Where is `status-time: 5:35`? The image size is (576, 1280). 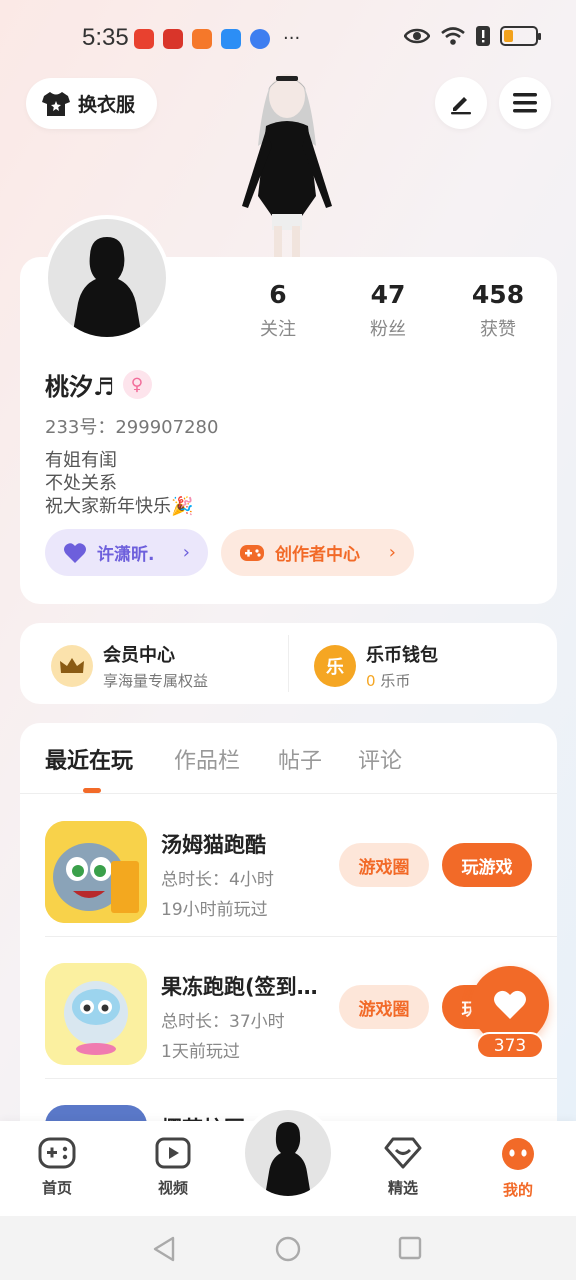 status-time: 5:35 is located at coordinates (105, 37).